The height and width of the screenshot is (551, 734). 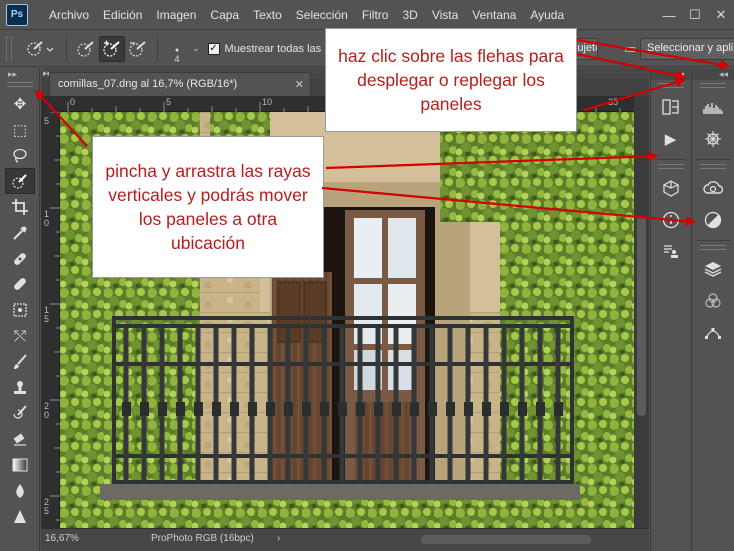 What do you see at coordinates (20, 233) in the screenshot?
I see `eyedropper-tool-icon` at bounding box center [20, 233].